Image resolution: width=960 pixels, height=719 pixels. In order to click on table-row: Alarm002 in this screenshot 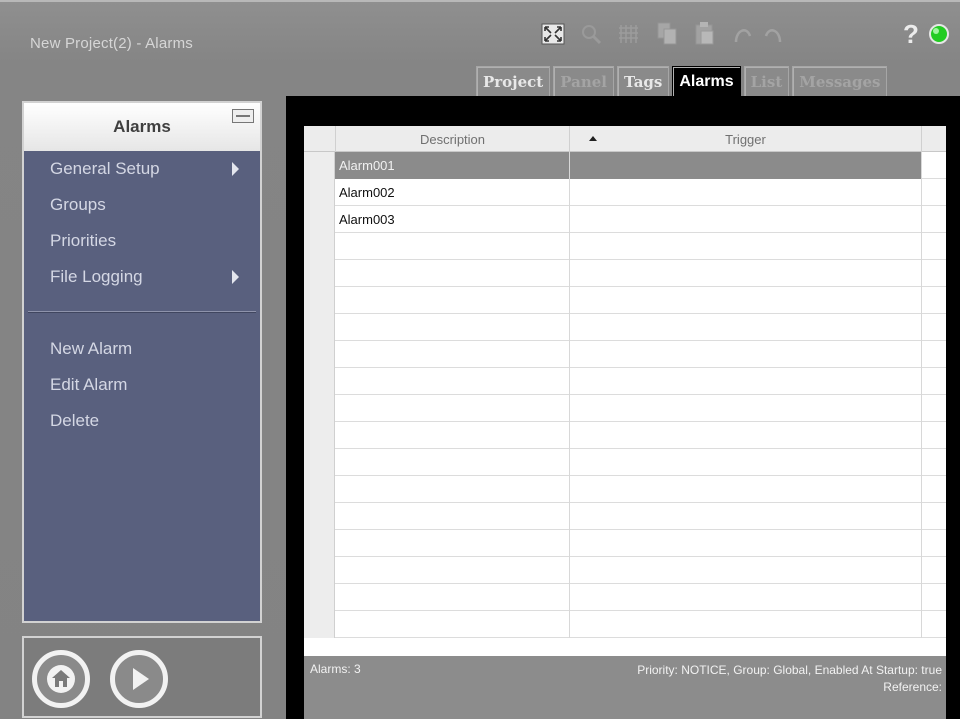, I will do `click(625, 192)`.